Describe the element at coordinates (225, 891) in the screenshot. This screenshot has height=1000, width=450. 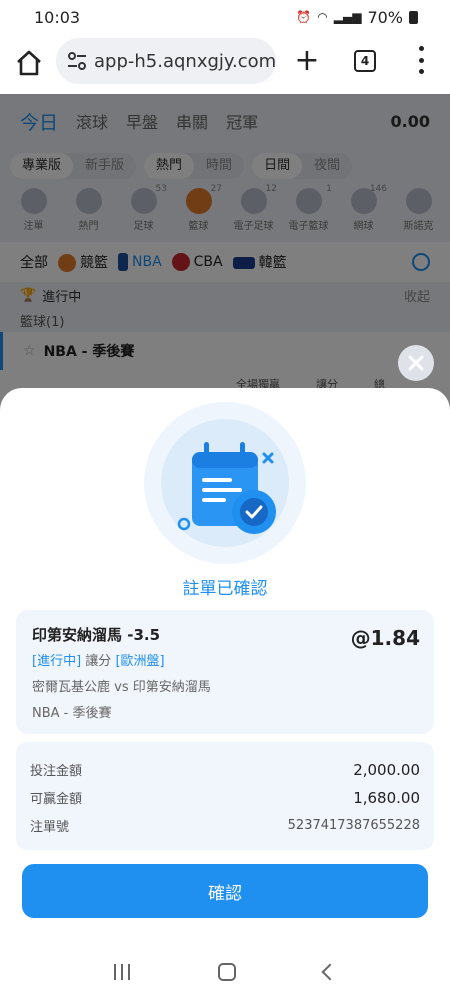
I see `confirm-button: 確認` at that location.